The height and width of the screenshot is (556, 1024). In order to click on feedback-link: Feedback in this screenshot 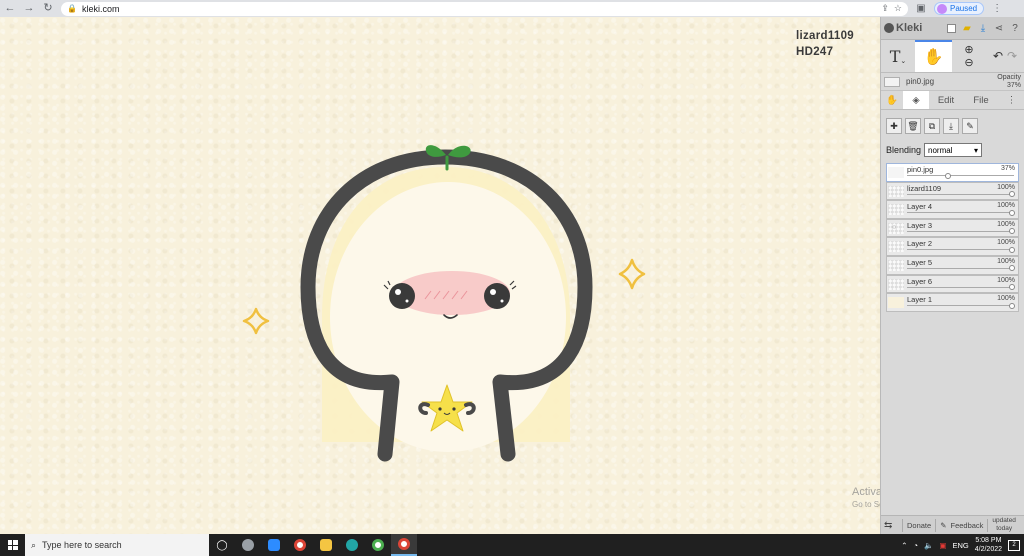, I will do `click(966, 525)`.